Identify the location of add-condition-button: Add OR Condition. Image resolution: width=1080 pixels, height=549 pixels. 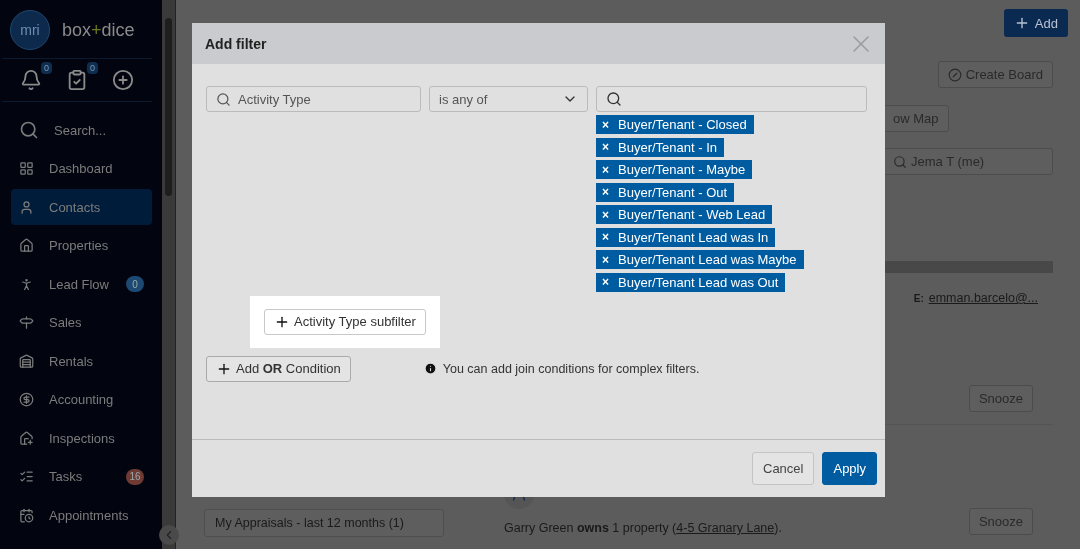
(278, 368).